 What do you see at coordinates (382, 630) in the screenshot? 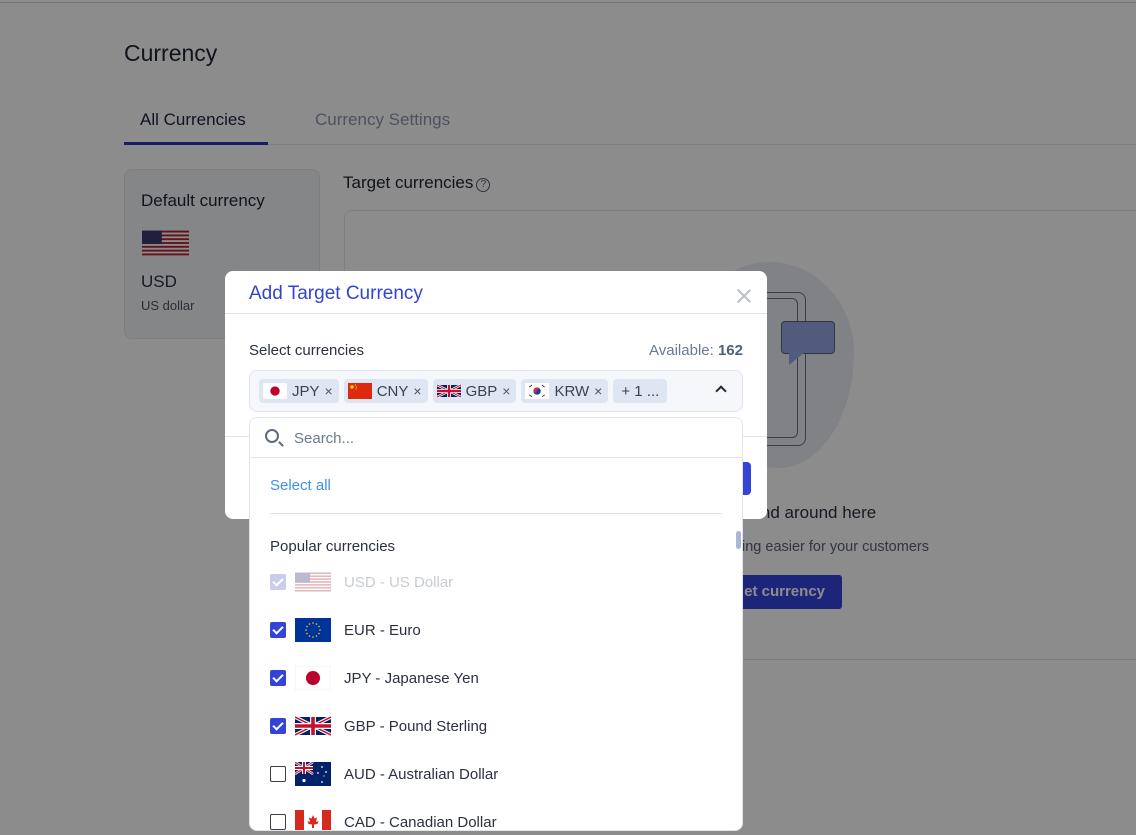
I see `option-label: EUR - Euro` at bounding box center [382, 630].